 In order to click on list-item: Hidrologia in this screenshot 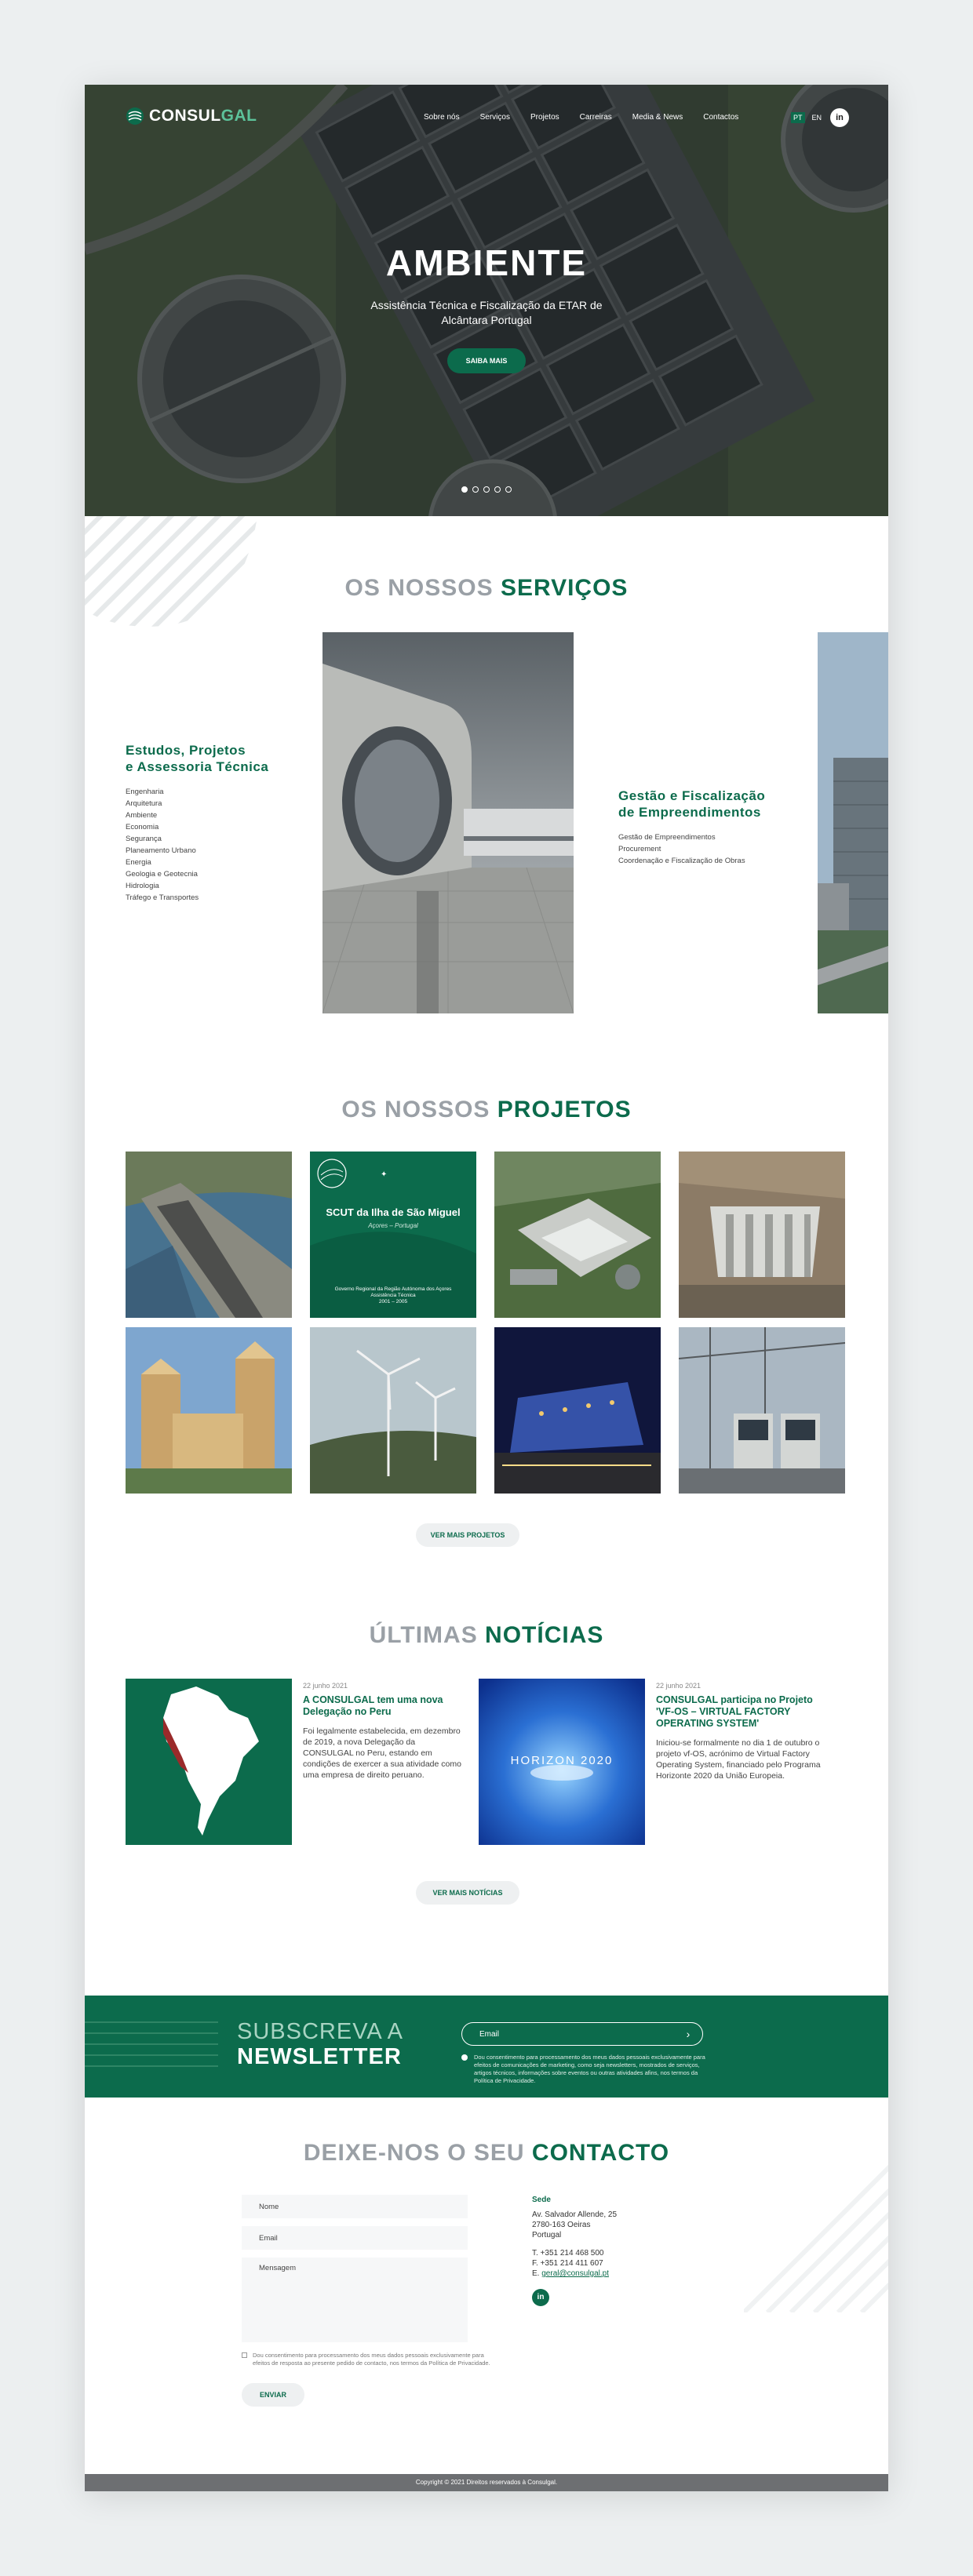, I will do `click(220, 886)`.